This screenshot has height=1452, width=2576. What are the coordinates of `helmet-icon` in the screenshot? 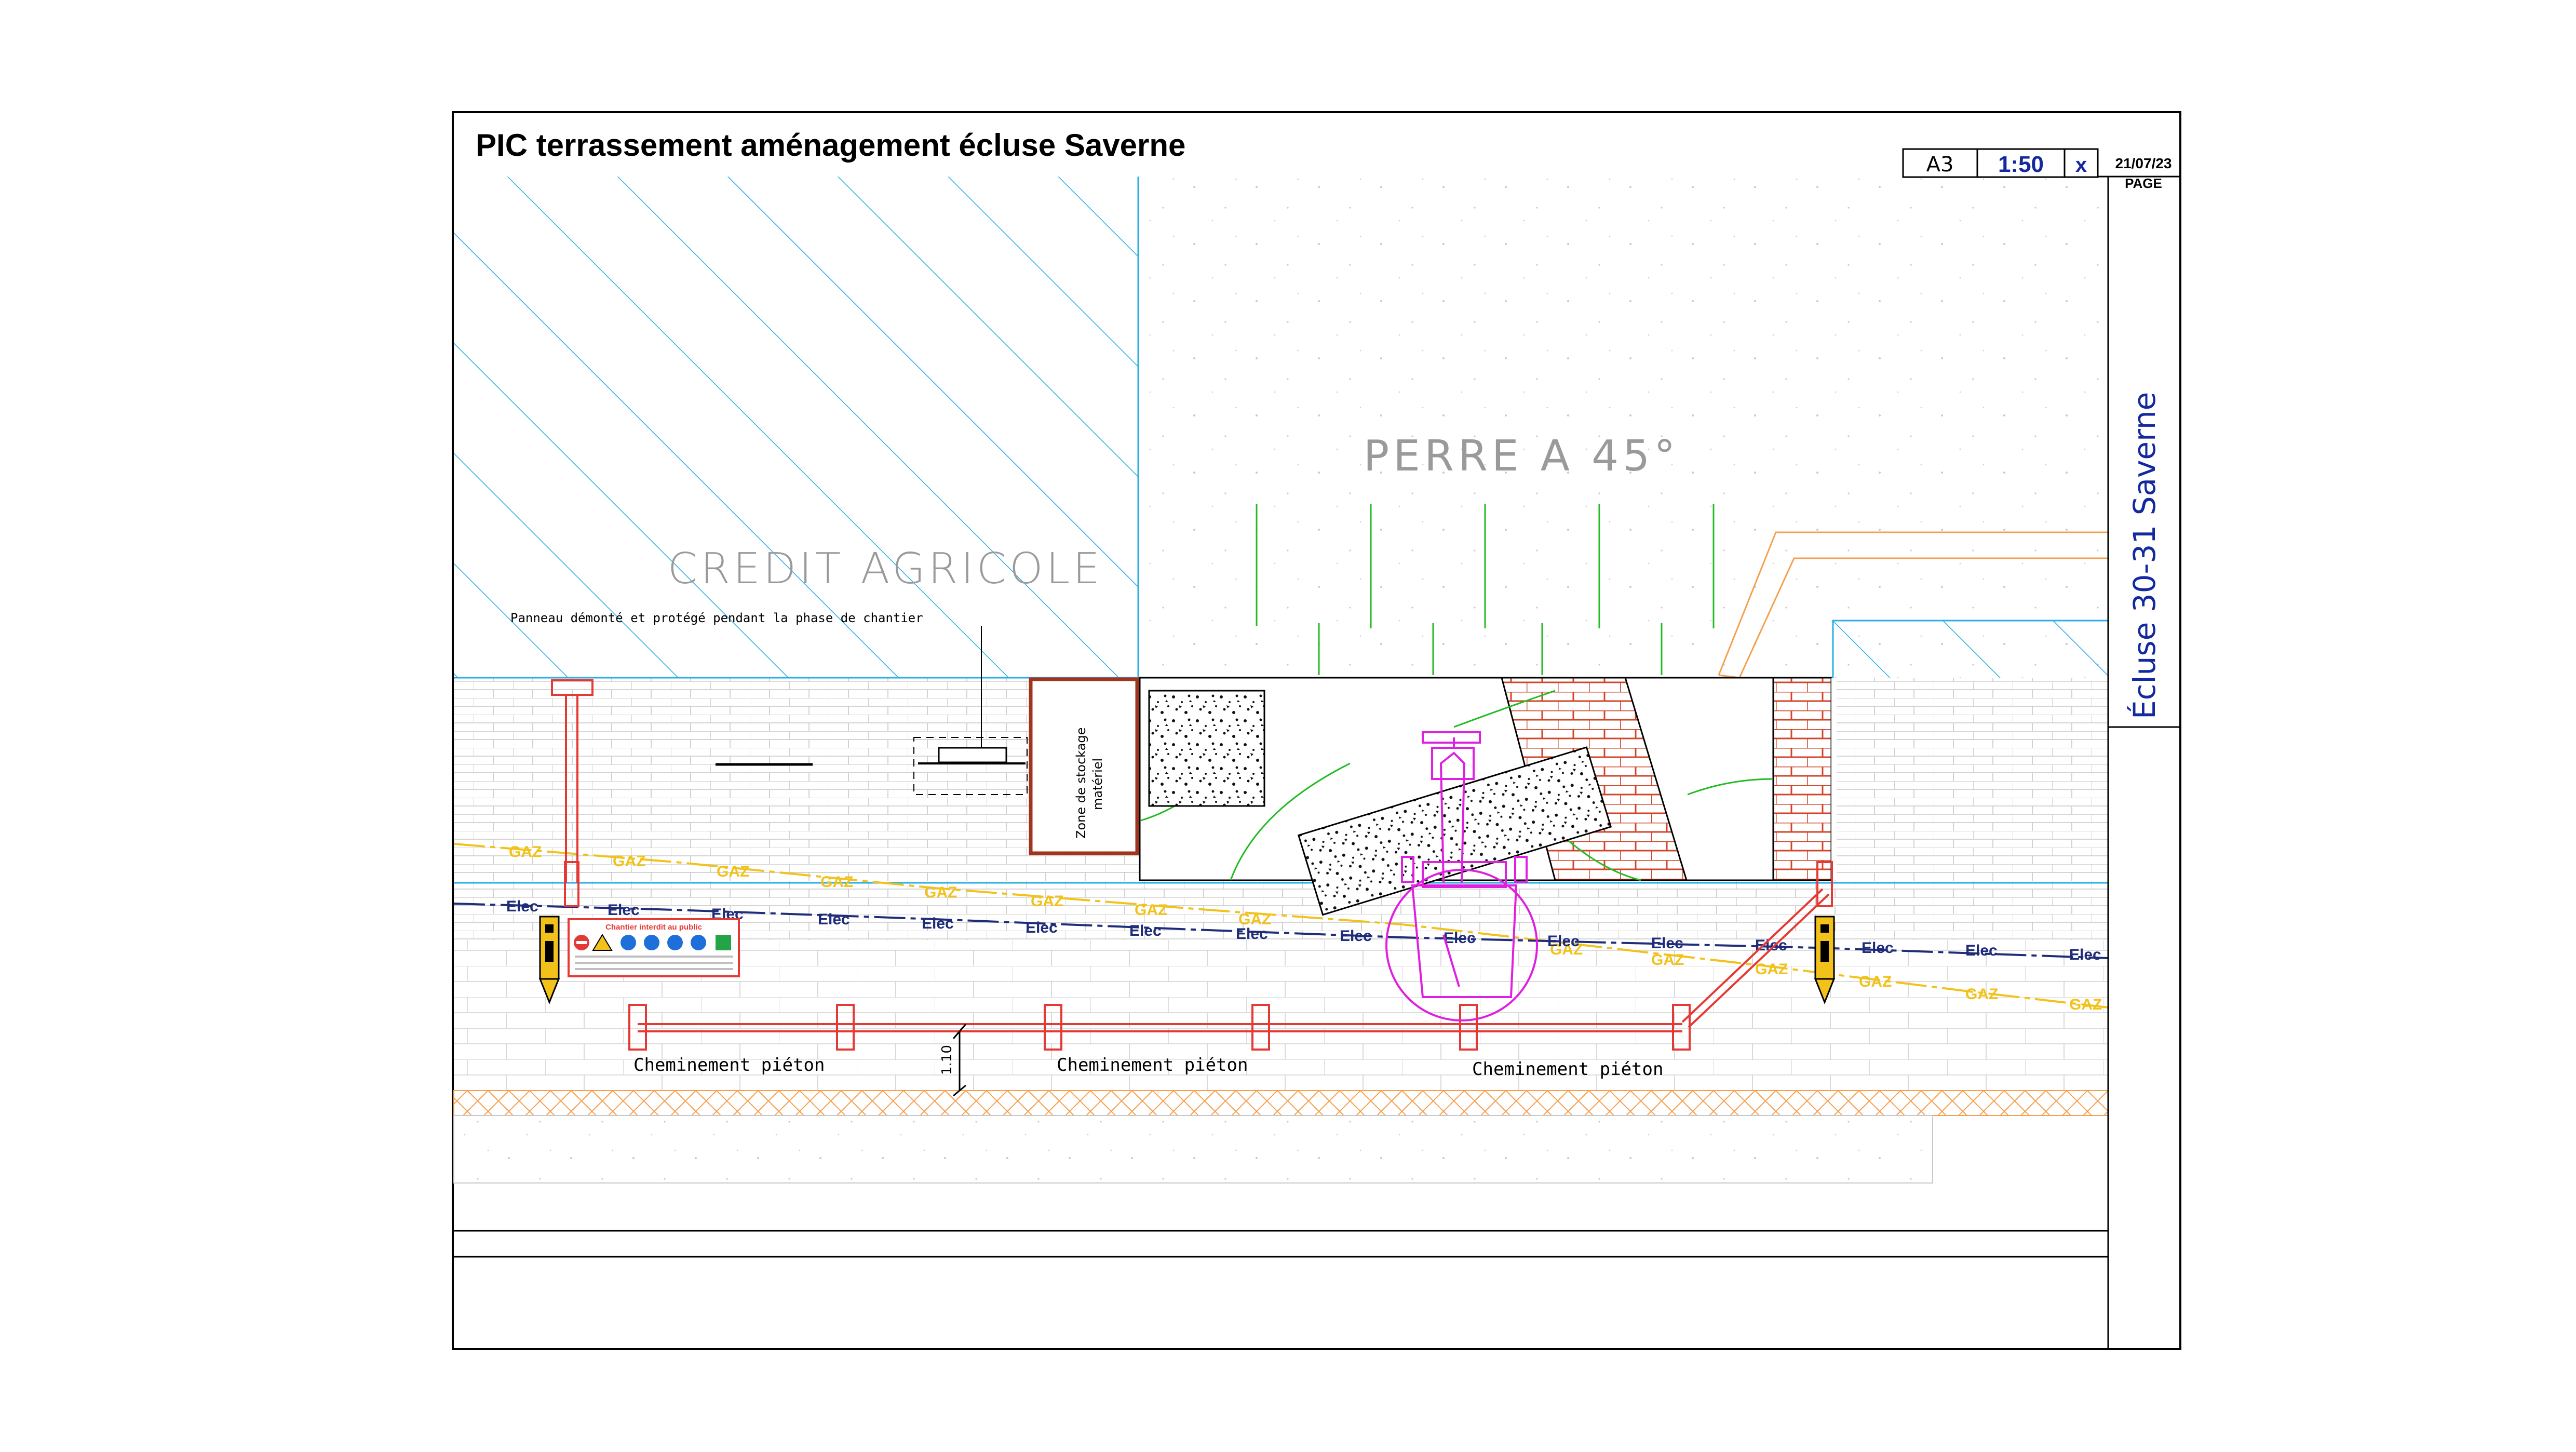 It's located at (628, 942).